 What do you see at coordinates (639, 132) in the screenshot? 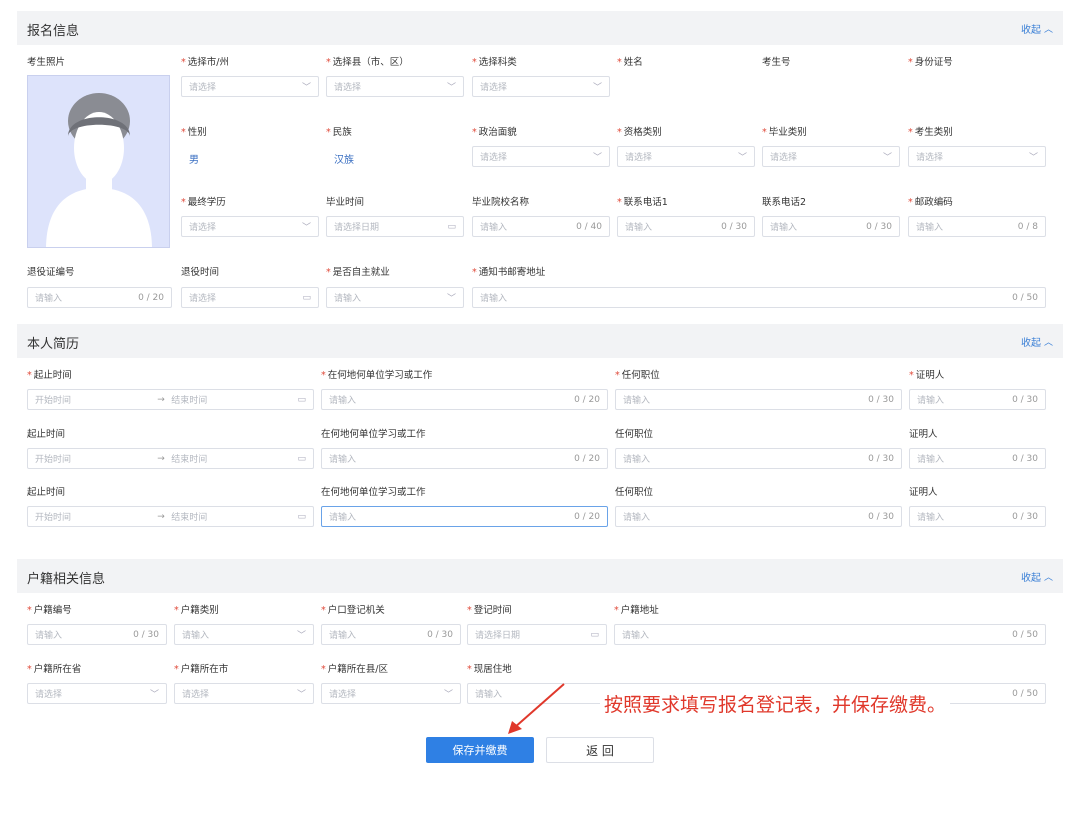
I see `qualification-label: * 资格类别` at bounding box center [639, 132].